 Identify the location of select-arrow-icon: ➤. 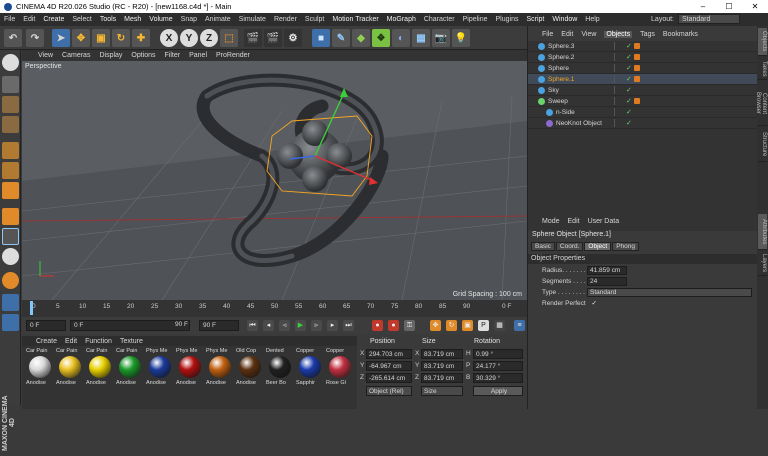
(61, 38).